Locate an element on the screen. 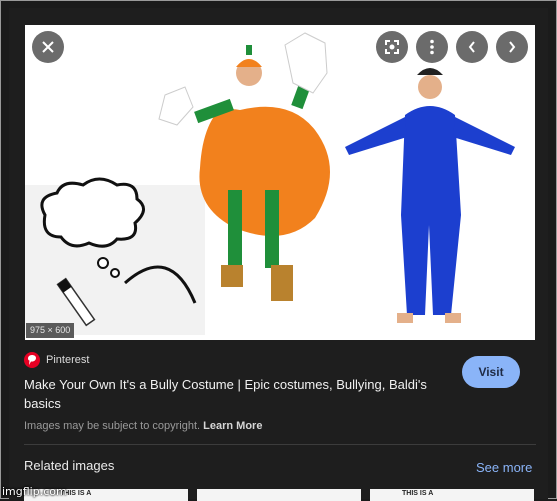 This screenshot has height=501, width=557. lens-icon is located at coordinates (392, 47).